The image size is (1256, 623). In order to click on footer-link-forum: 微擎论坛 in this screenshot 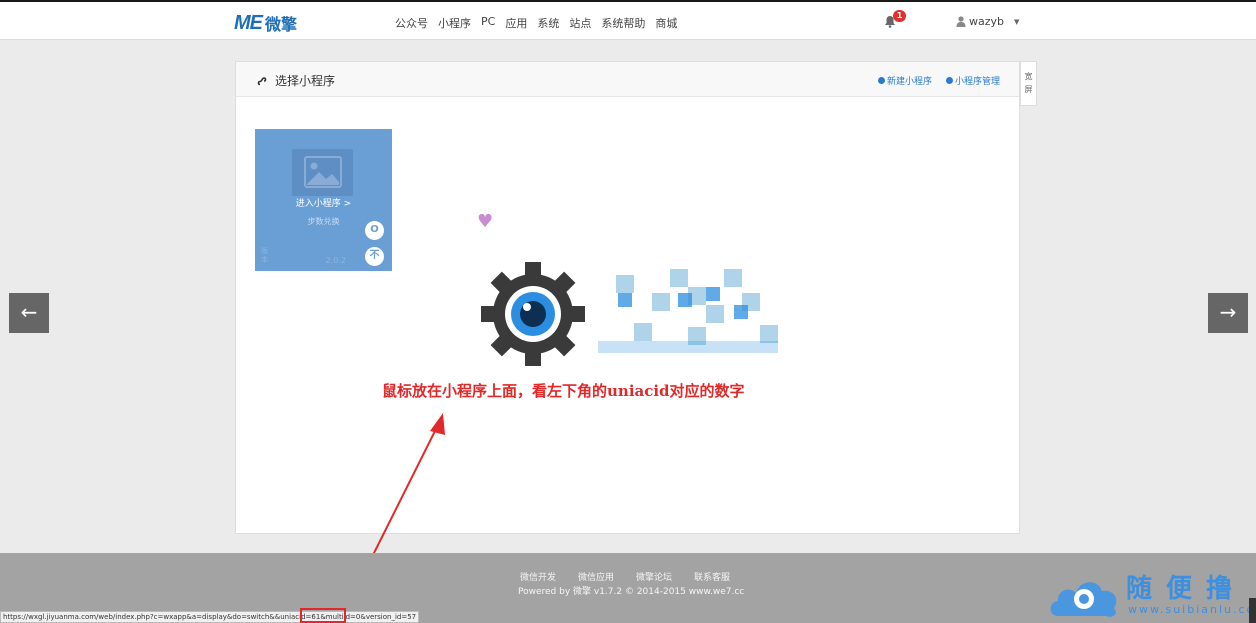, I will do `click(654, 576)`.